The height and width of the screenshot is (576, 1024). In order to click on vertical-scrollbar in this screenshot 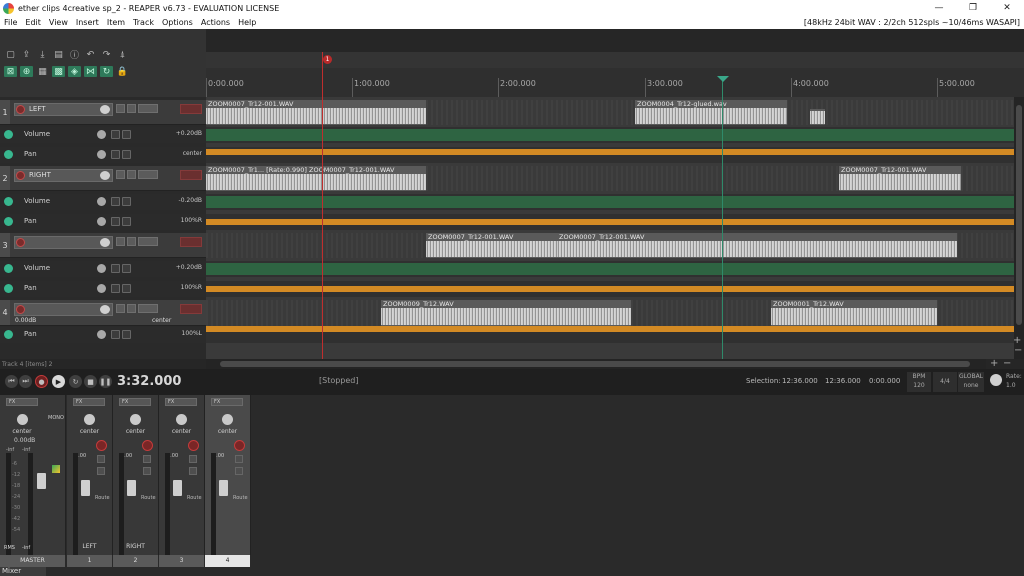, I will do `click(1019, 228)`.